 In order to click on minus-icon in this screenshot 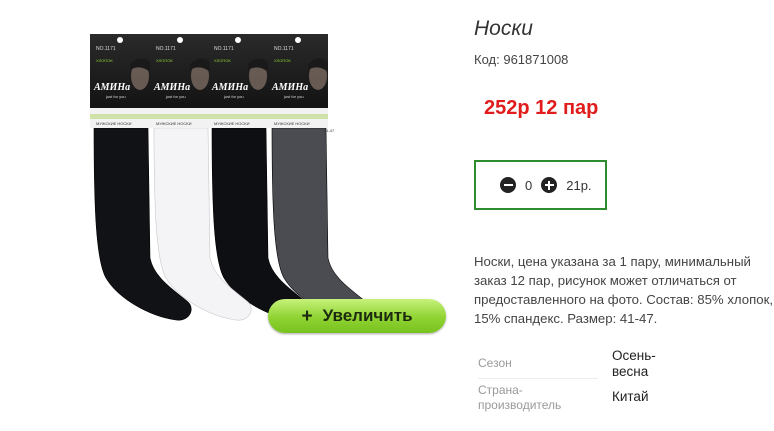, I will do `click(508, 185)`.